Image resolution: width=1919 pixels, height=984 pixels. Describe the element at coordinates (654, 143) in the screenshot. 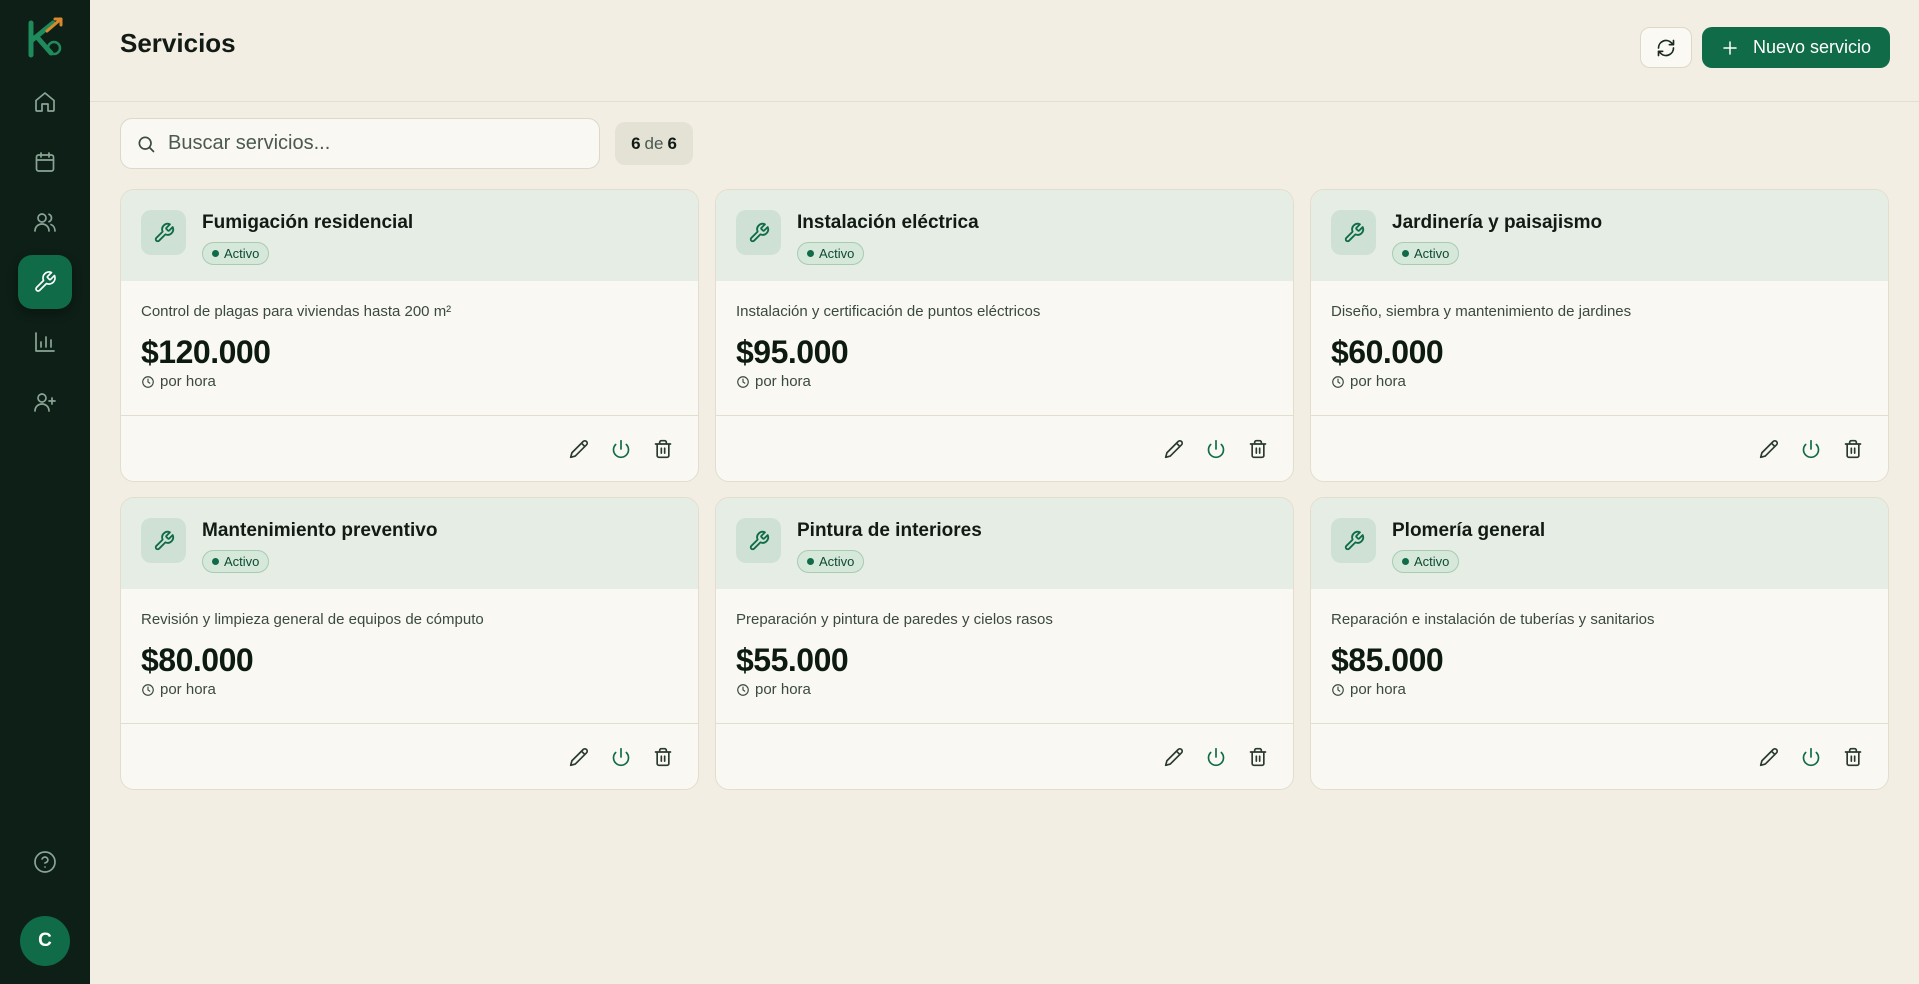

I see `results-separator: de` at that location.